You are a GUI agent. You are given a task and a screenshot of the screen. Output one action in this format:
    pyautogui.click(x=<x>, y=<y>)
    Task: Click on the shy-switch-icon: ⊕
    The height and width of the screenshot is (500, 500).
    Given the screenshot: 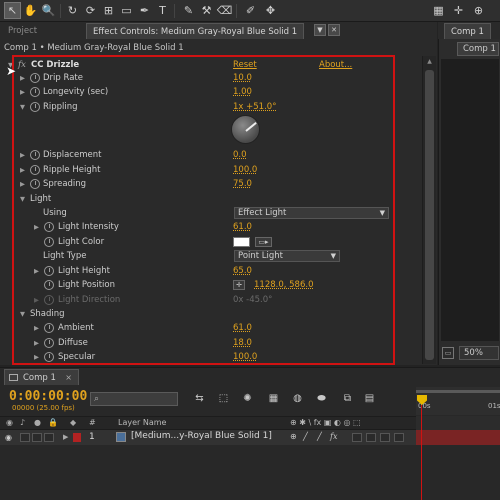 What is the action you would take?
    pyautogui.click(x=293, y=436)
    